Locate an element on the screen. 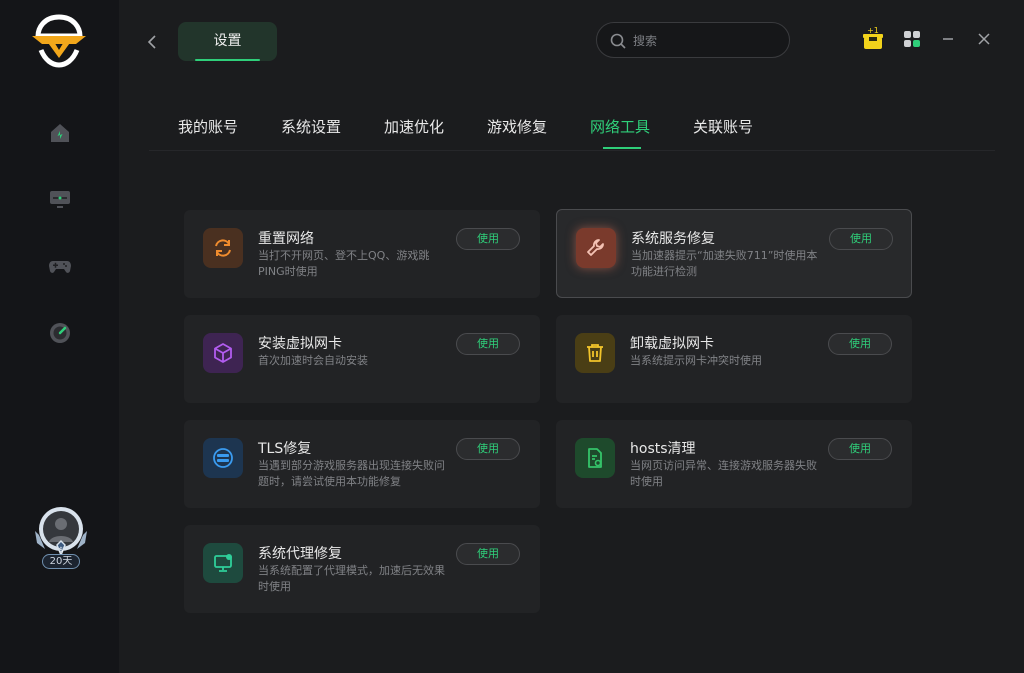 The image size is (1024, 673). tool-card-system-service-repair: 系统服务修复 当加速器提示“加速失败711”时使用本功能进行检测 使用 is located at coordinates (734, 253).